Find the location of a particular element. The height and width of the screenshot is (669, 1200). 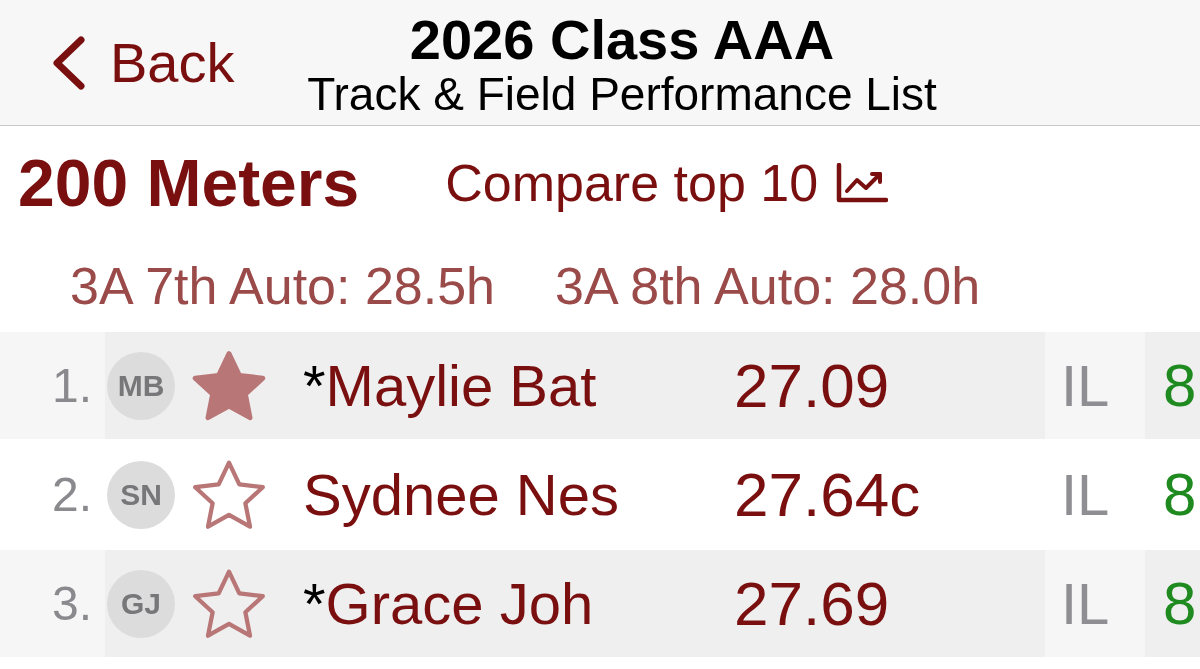

result-time: 27.64c is located at coordinates (827, 494).